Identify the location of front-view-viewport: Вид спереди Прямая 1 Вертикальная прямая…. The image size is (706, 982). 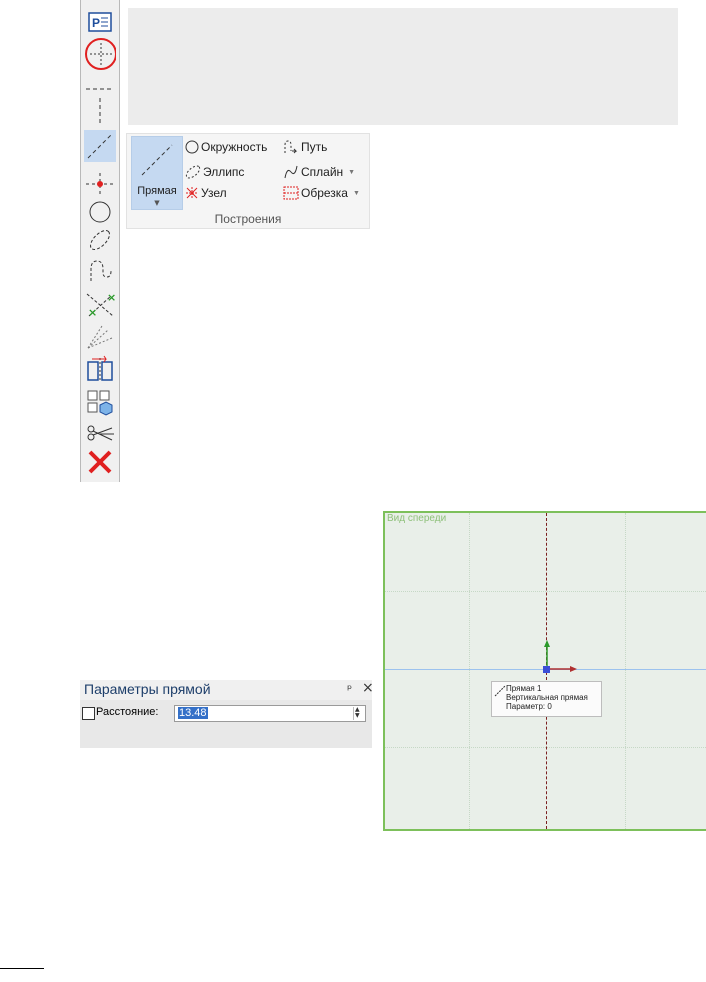
(544, 671).